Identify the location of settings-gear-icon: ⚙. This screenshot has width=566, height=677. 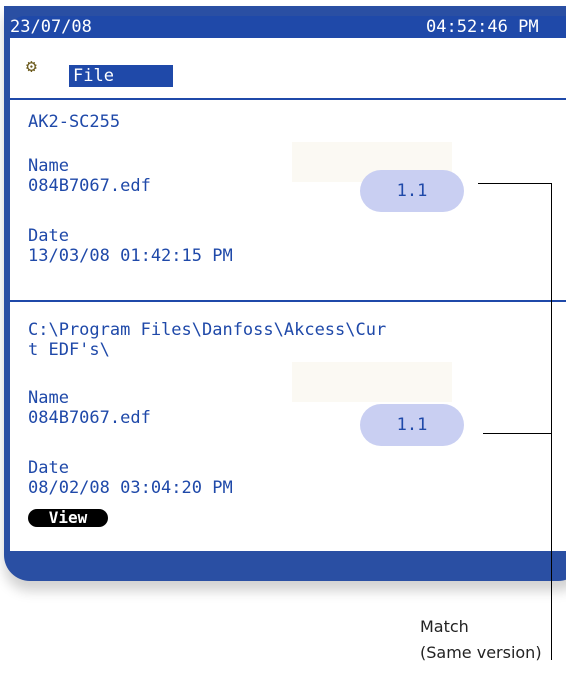
(31, 66).